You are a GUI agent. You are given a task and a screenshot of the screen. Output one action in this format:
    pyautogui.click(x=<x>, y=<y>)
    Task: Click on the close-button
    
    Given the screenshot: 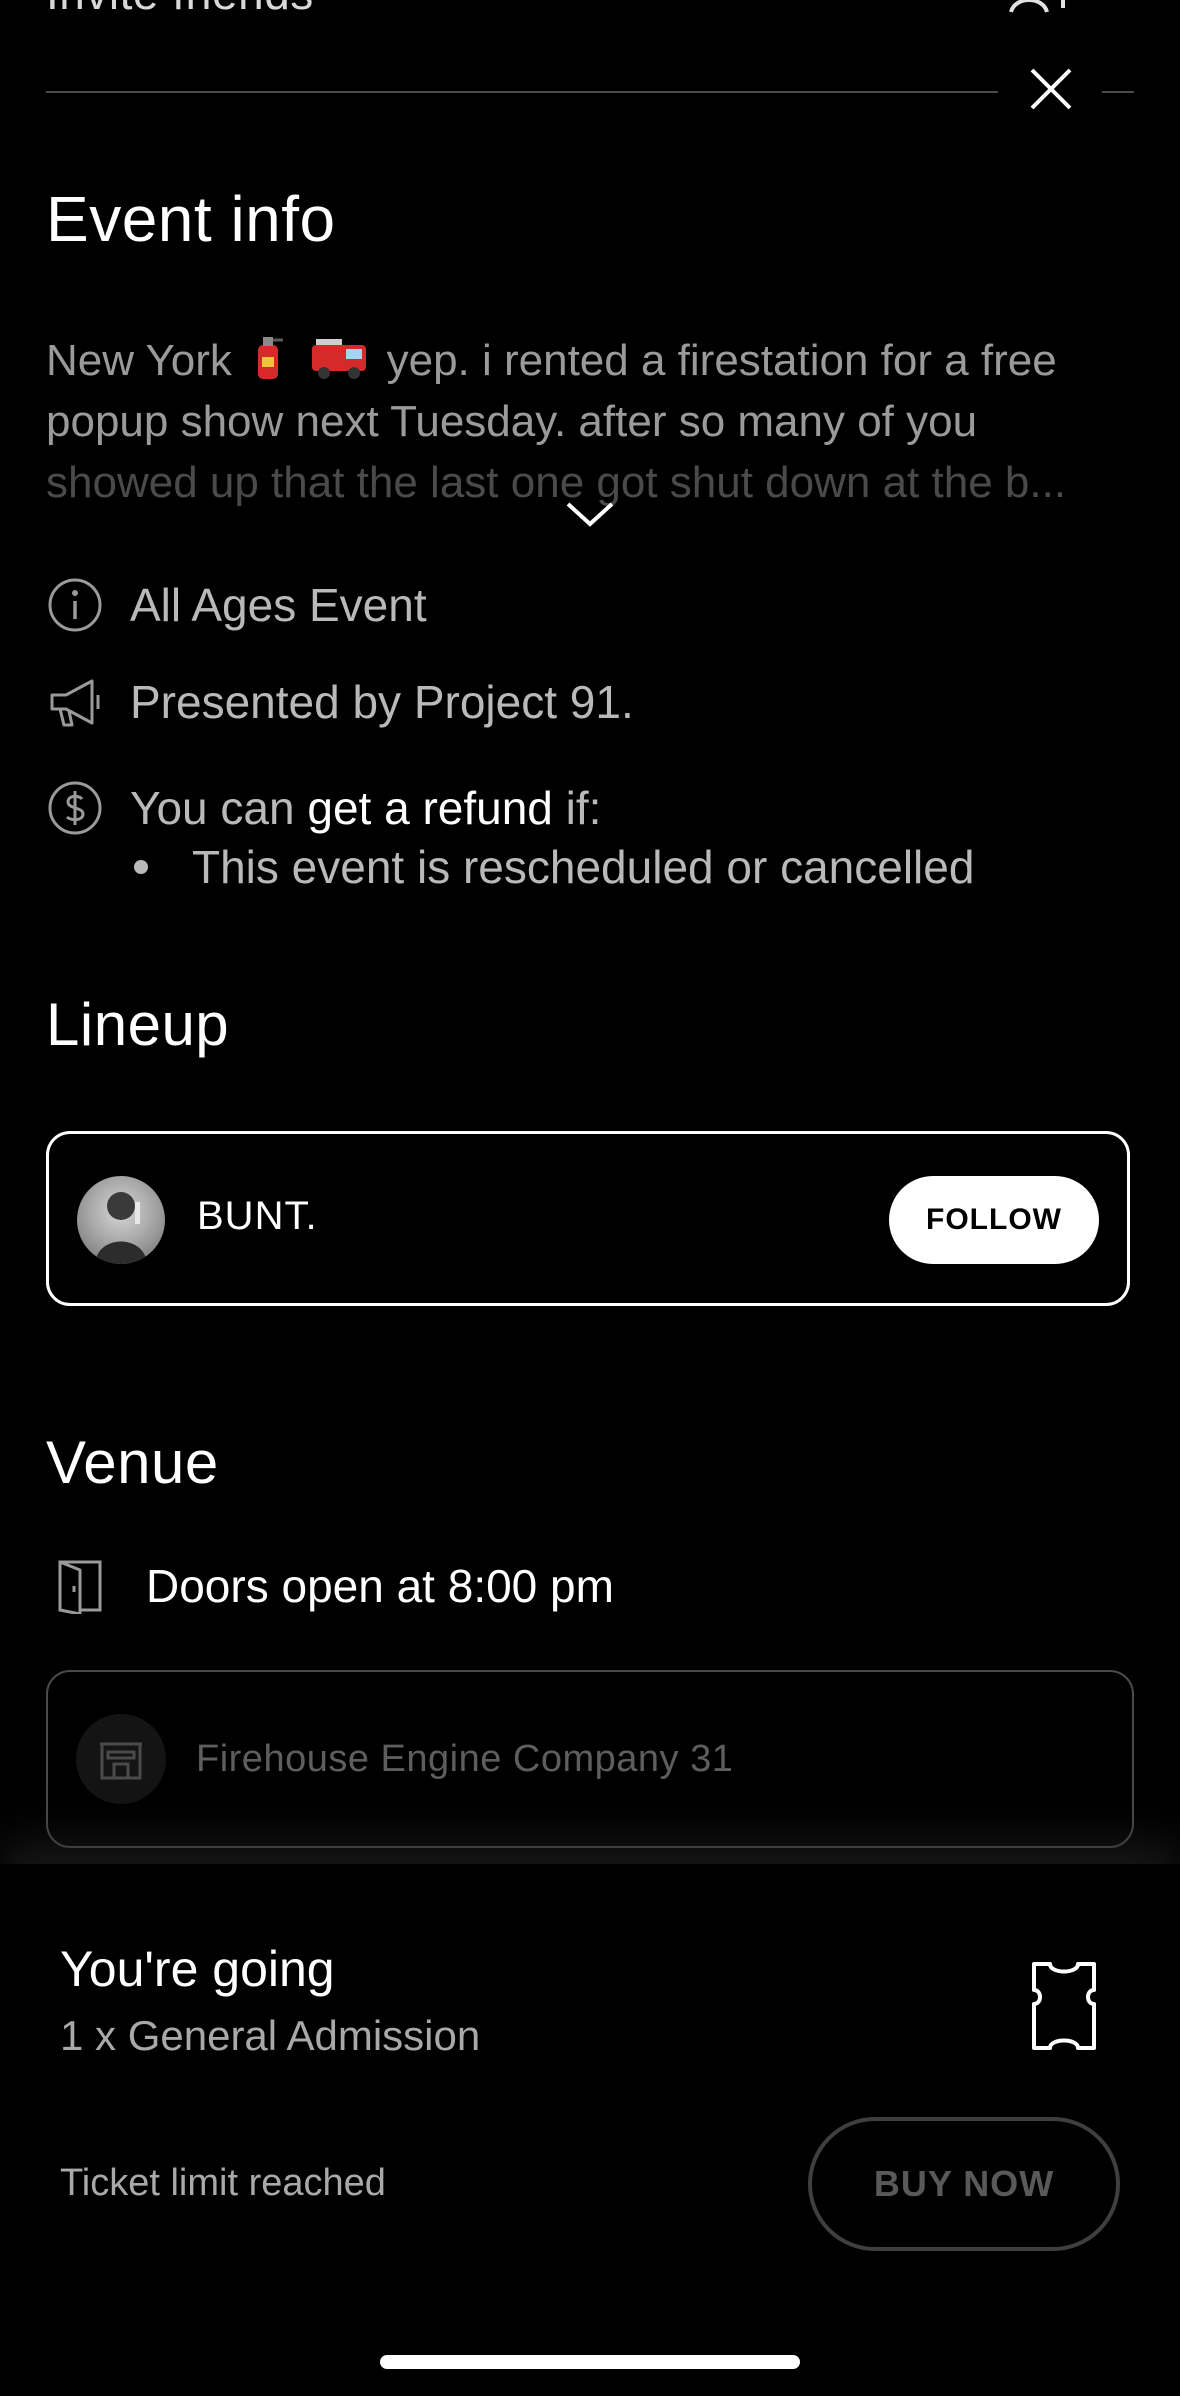 What is the action you would take?
    pyautogui.click(x=1051, y=89)
    